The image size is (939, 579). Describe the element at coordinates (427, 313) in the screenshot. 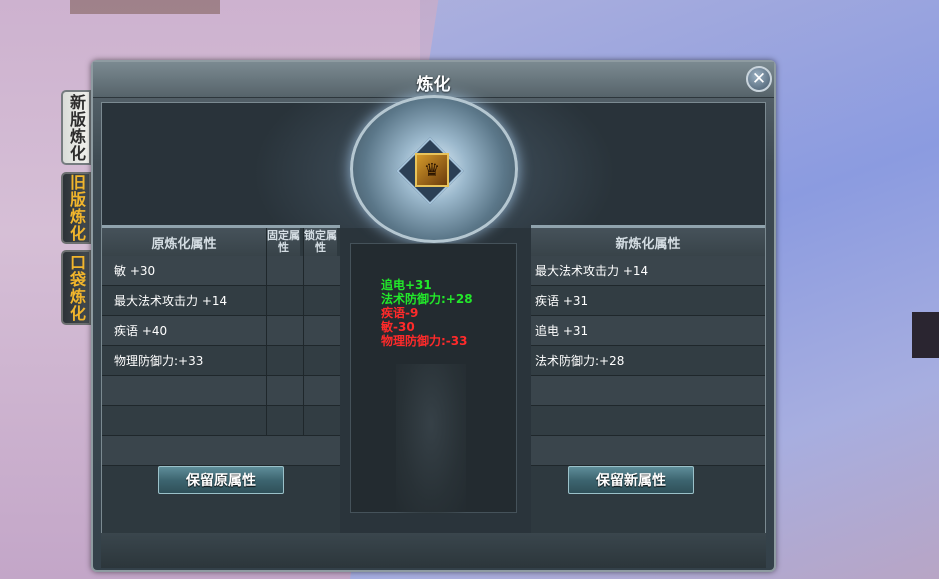

I see `refine-result-list: 追电+31 法术防御力:+28 疾语-9 敏-30 物理防御力:-33` at that location.